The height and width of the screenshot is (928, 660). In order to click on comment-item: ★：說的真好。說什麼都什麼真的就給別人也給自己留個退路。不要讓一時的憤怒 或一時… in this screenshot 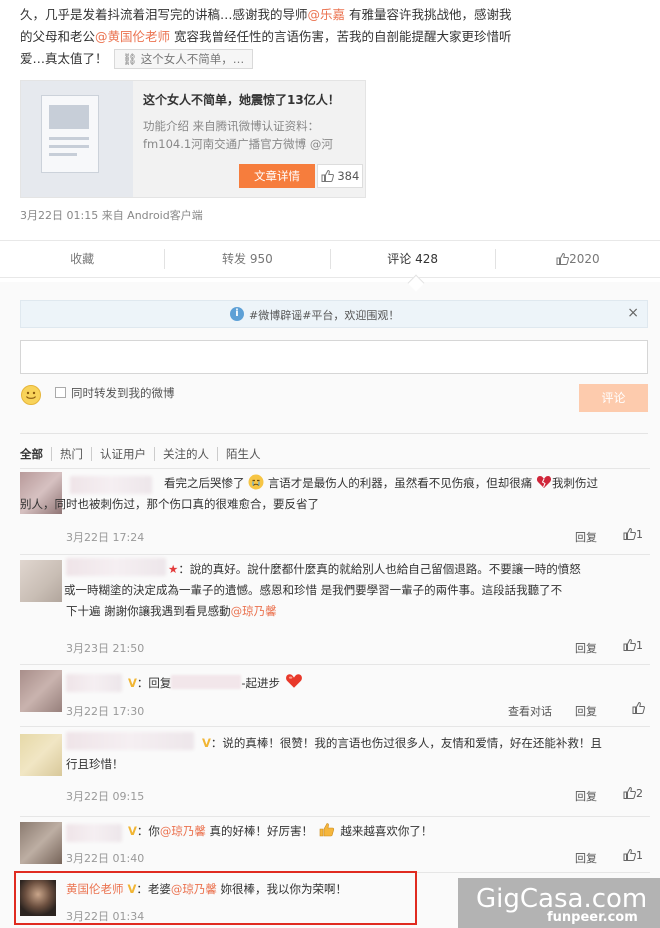, I will do `click(335, 609)`.